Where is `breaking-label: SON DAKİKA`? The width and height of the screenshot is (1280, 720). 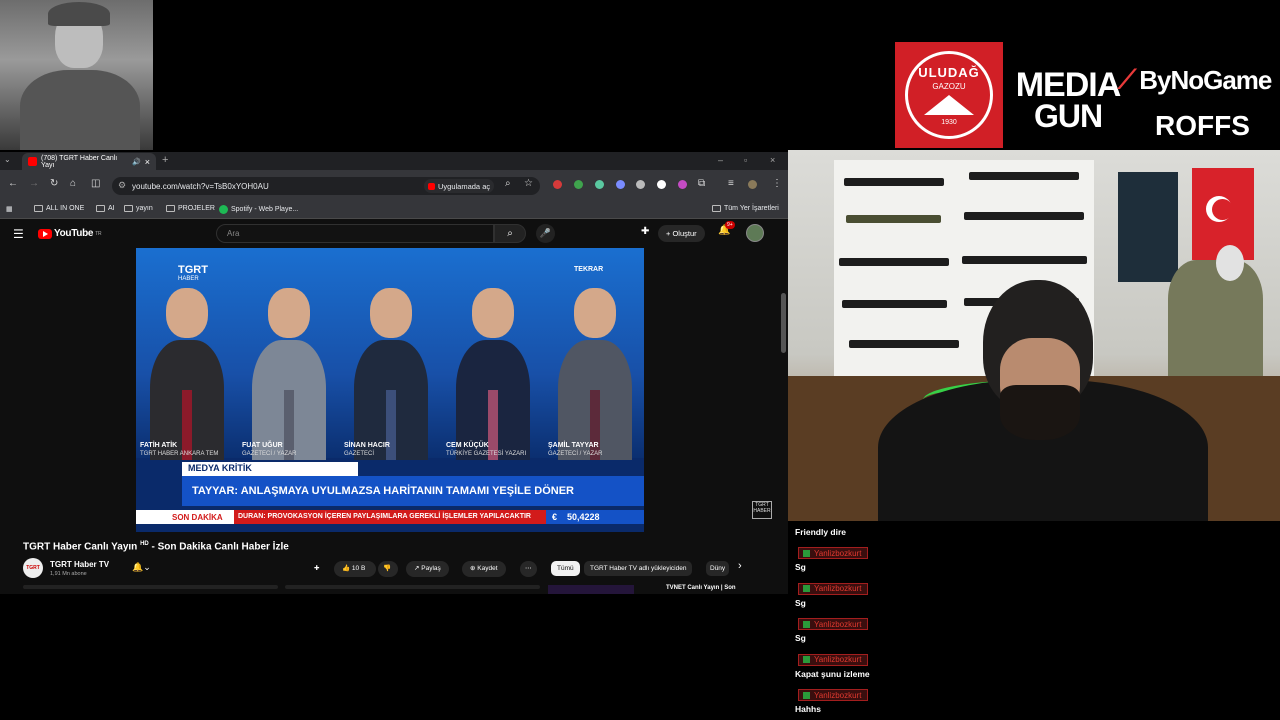
breaking-label: SON DAKİKA is located at coordinates (181, 517).